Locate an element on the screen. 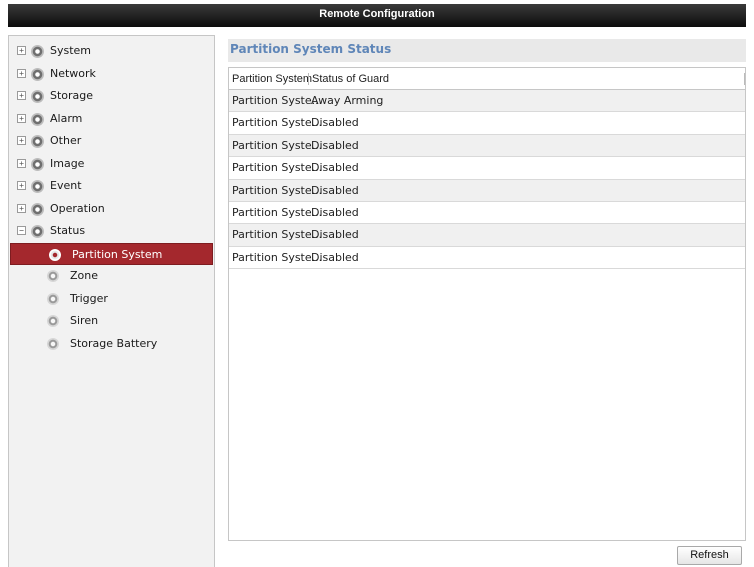  tree-item-storage-battery: Storage Battery is located at coordinates (111, 344).